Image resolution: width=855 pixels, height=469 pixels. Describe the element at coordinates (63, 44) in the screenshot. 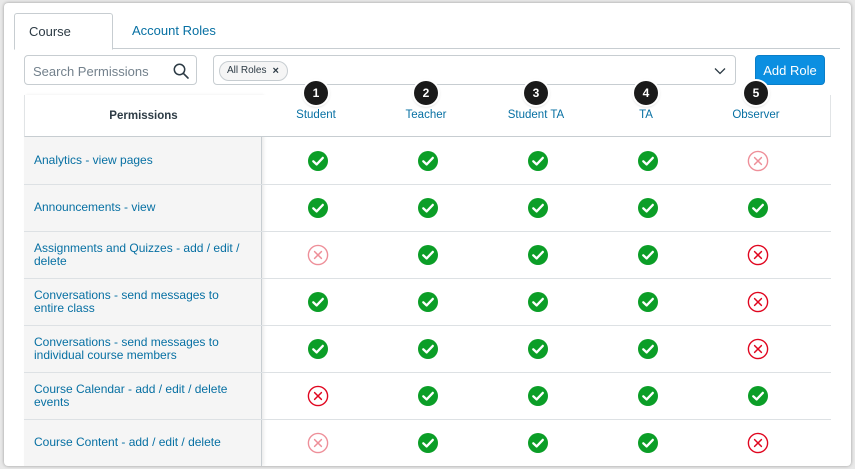

I see `tab-course-roles: Course Roles` at that location.